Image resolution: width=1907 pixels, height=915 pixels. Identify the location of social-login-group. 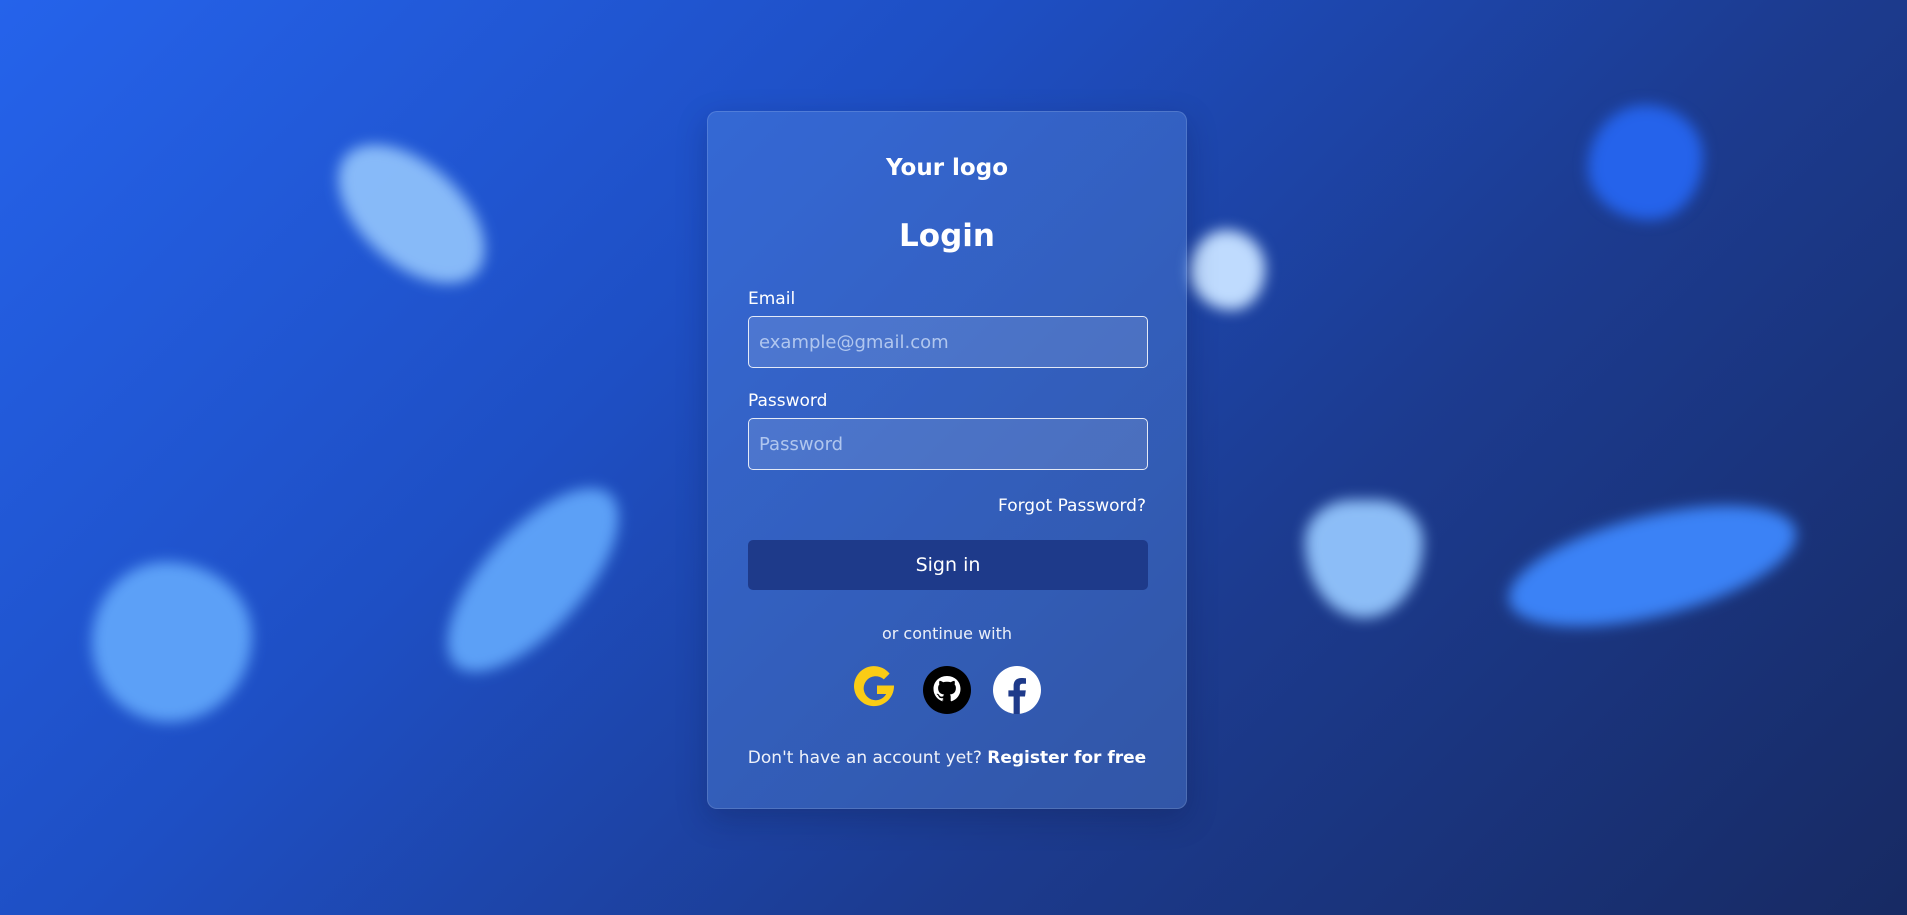
(947, 690).